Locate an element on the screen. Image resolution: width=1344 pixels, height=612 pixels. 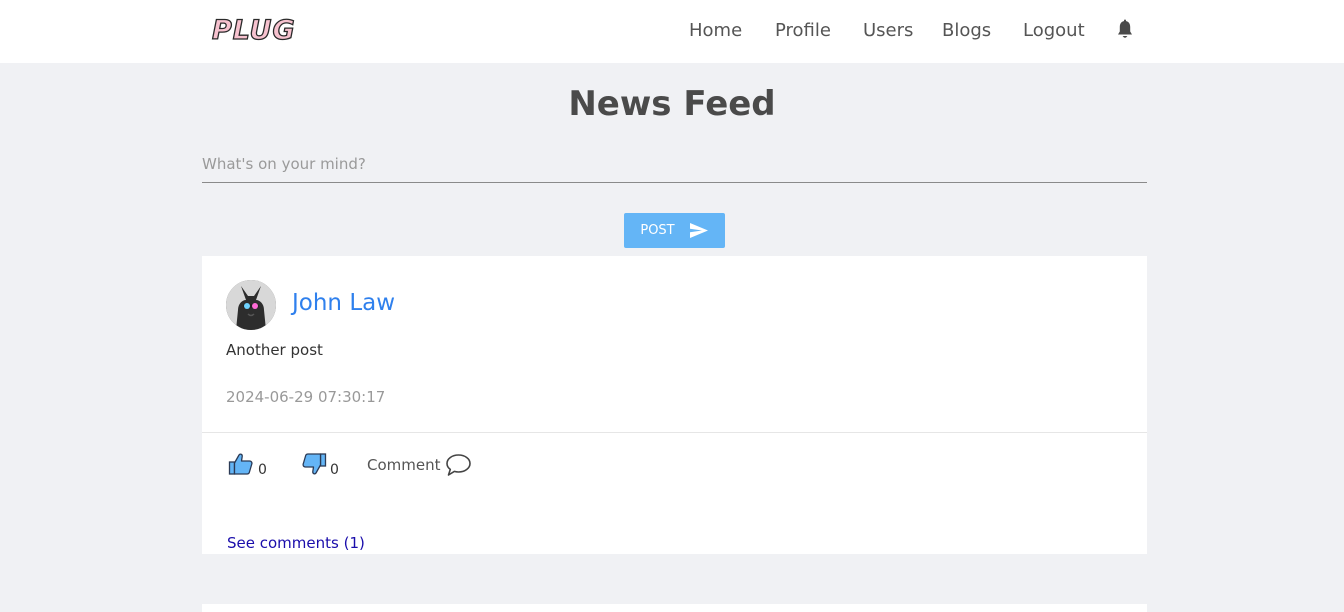
speech-bubble-icon is located at coordinates (458, 465).